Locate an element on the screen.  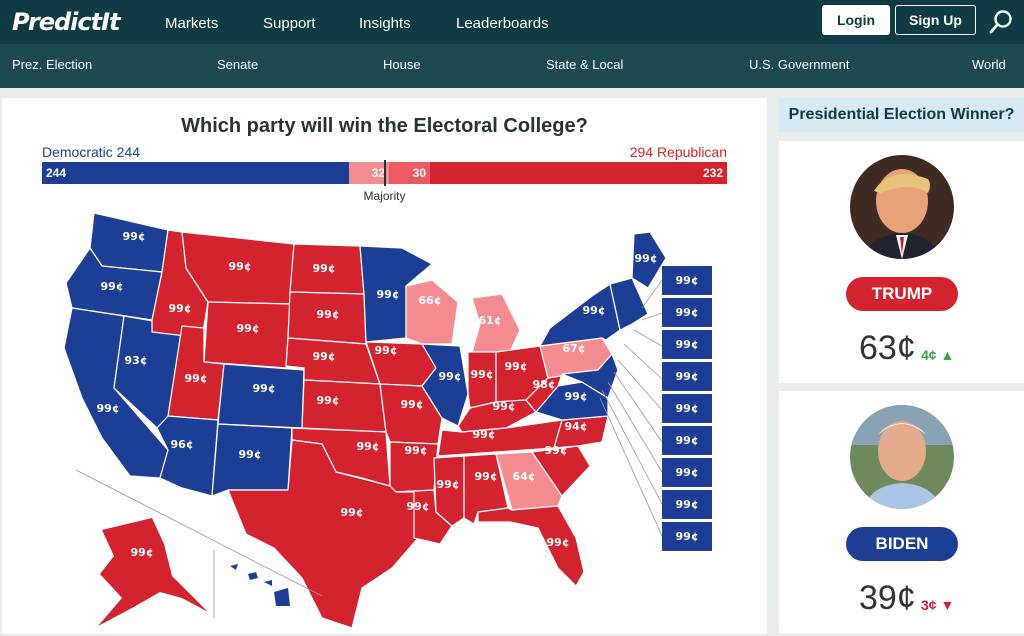
label-CA: 99¢ is located at coordinates (108, 408).